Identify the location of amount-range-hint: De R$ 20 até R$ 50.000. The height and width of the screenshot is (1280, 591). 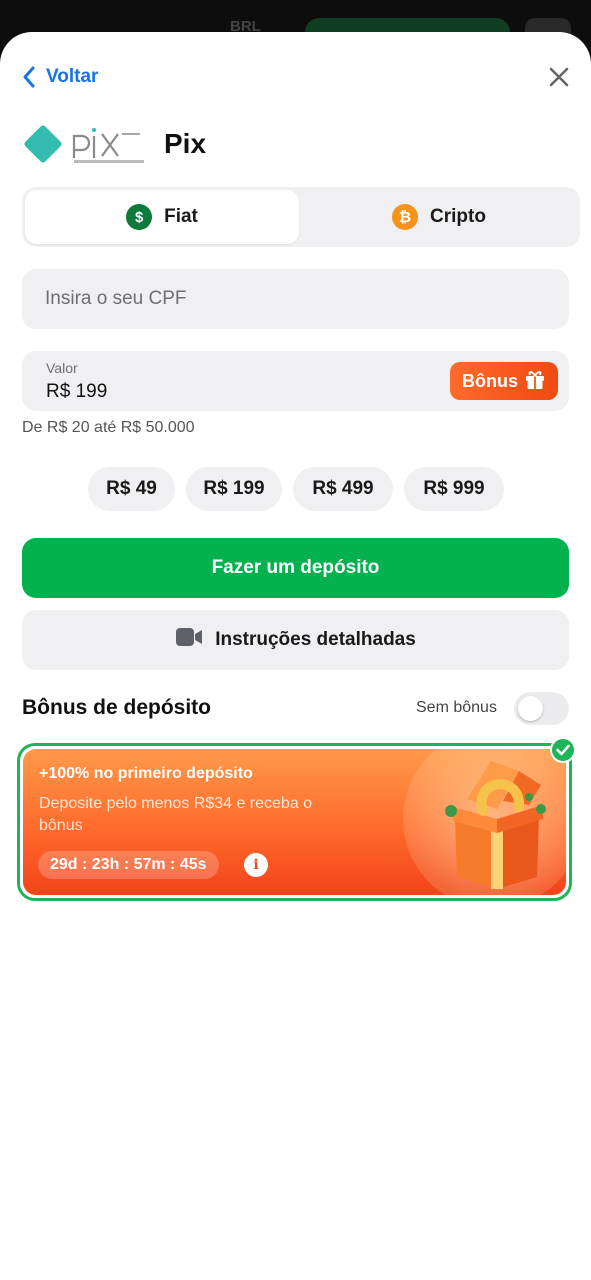
(108, 427).